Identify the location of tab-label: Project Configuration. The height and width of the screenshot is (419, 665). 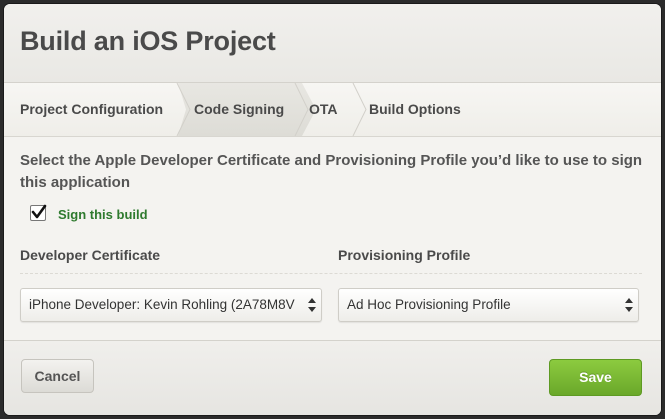
(92, 109).